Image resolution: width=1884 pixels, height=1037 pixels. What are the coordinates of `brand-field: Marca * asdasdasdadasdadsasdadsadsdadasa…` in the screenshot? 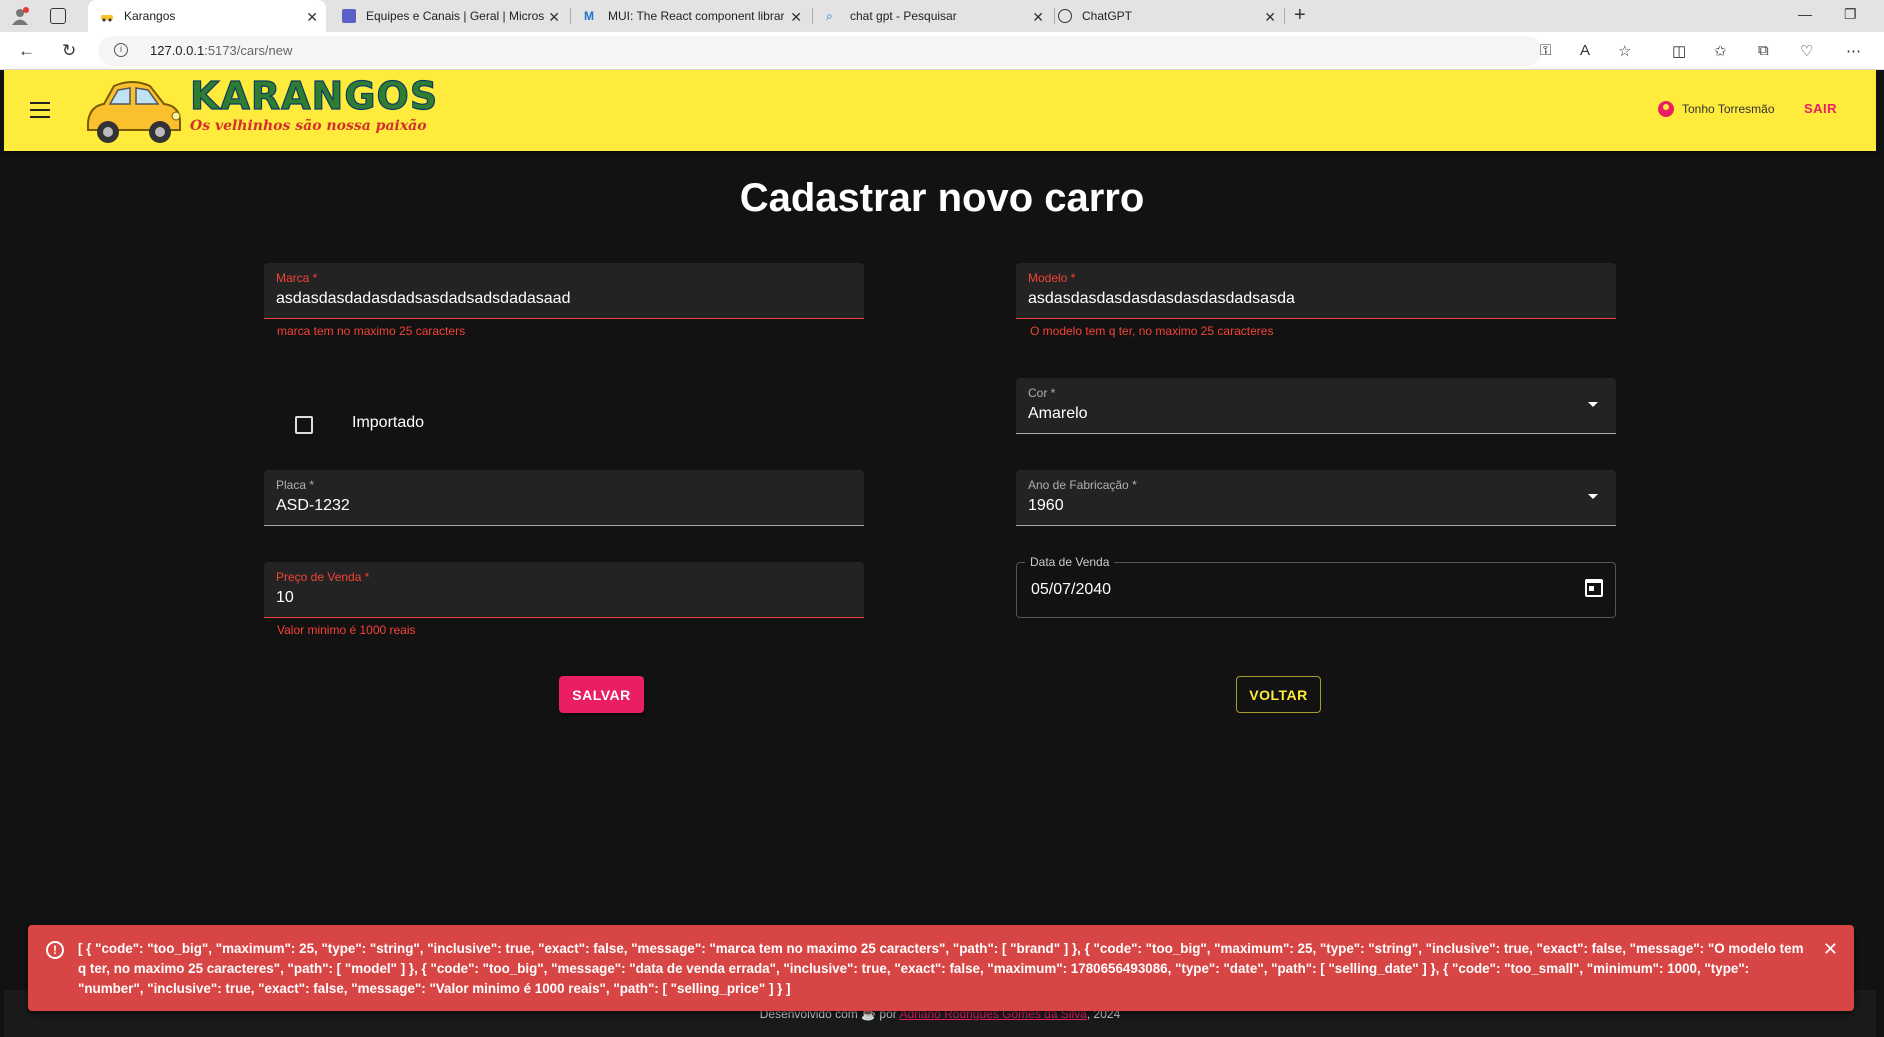 It's located at (564, 291).